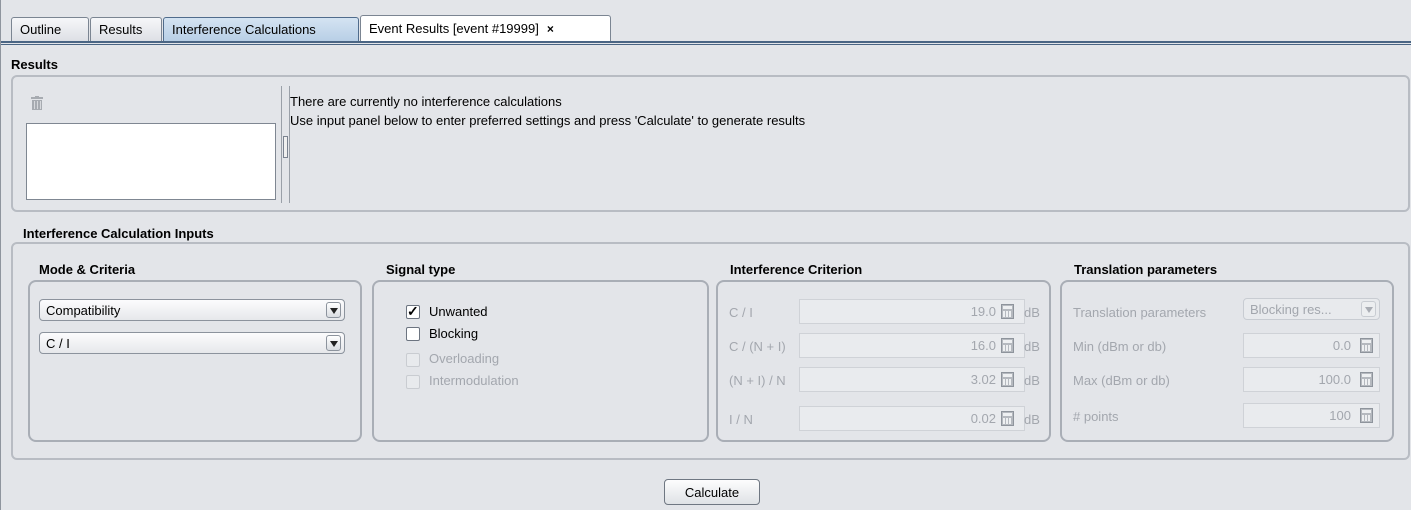 Image resolution: width=1411 pixels, height=510 pixels. I want to click on splitter-handle, so click(285, 144).